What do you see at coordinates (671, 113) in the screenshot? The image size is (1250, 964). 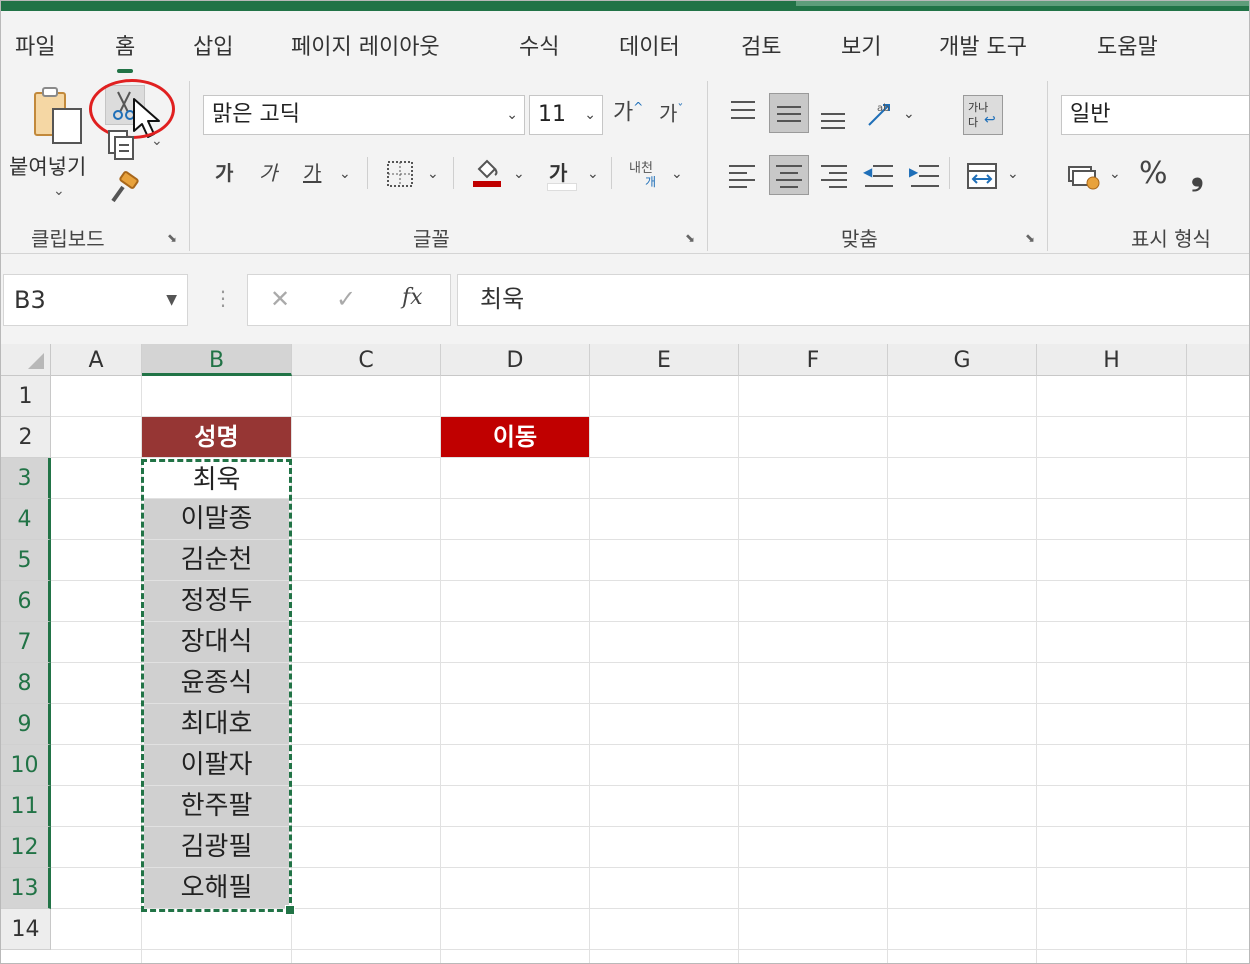 I see `shrink-font-button: 가ˇ` at bounding box center [671, 113].